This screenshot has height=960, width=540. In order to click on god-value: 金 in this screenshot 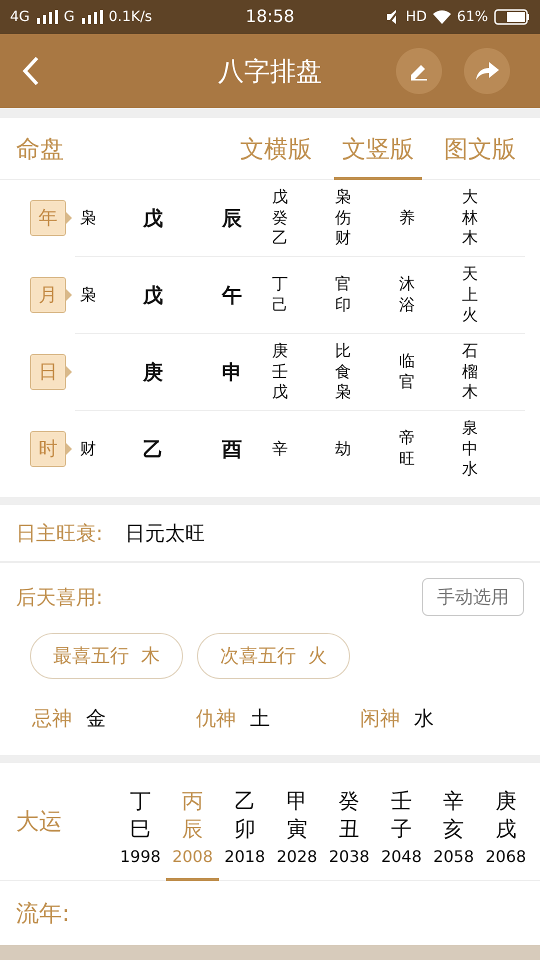, I will do `click(96, 718)`.